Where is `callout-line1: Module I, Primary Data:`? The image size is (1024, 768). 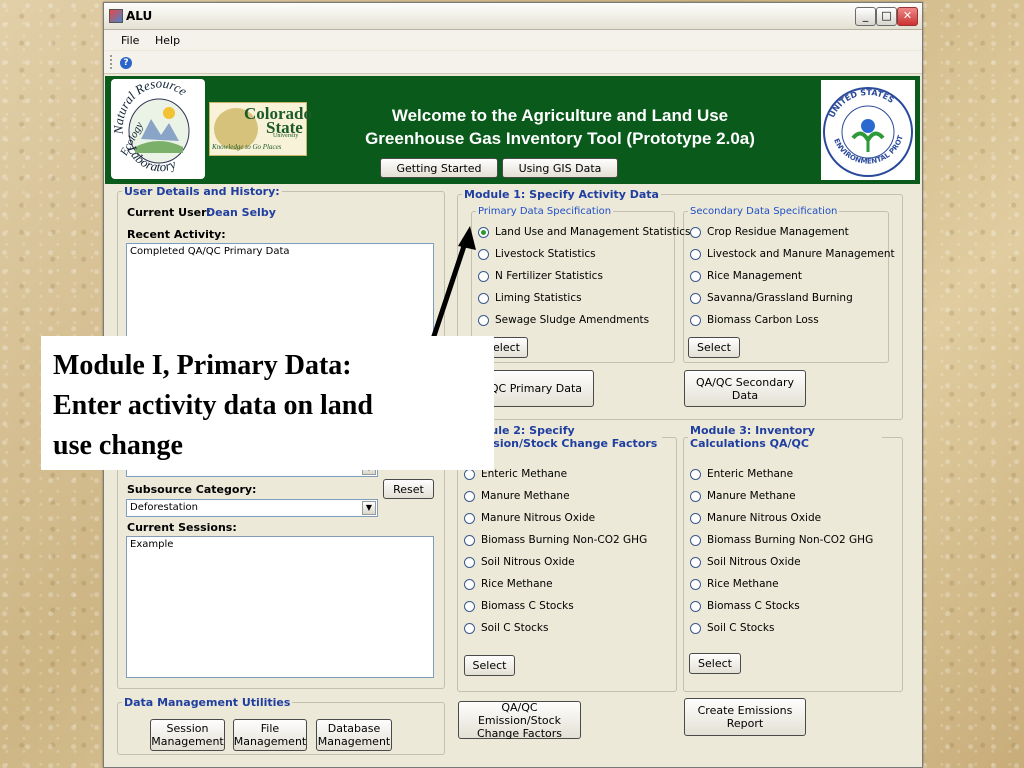 callout-line1: Module I, Primary Data: is located at coordinates (202, 365).